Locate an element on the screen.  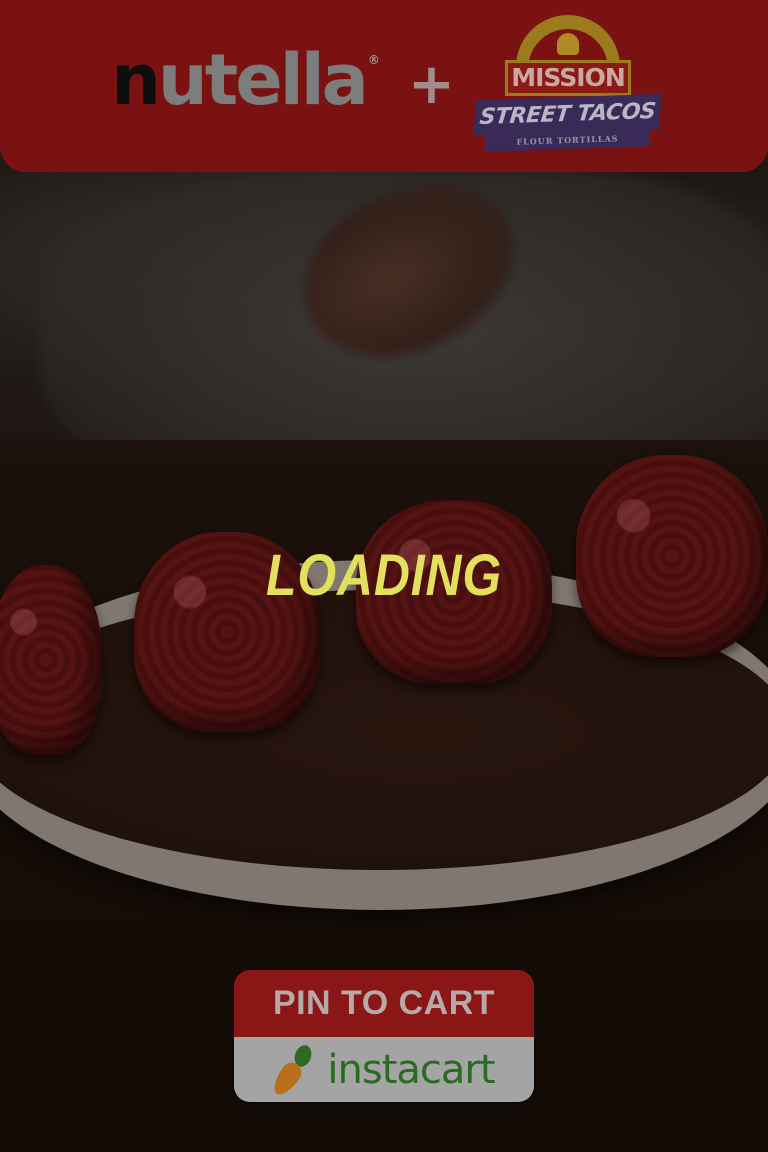
mission-logo: MISSION STREET TACOS FLOUR TORTILLAS is located at coordinates (567, 83).